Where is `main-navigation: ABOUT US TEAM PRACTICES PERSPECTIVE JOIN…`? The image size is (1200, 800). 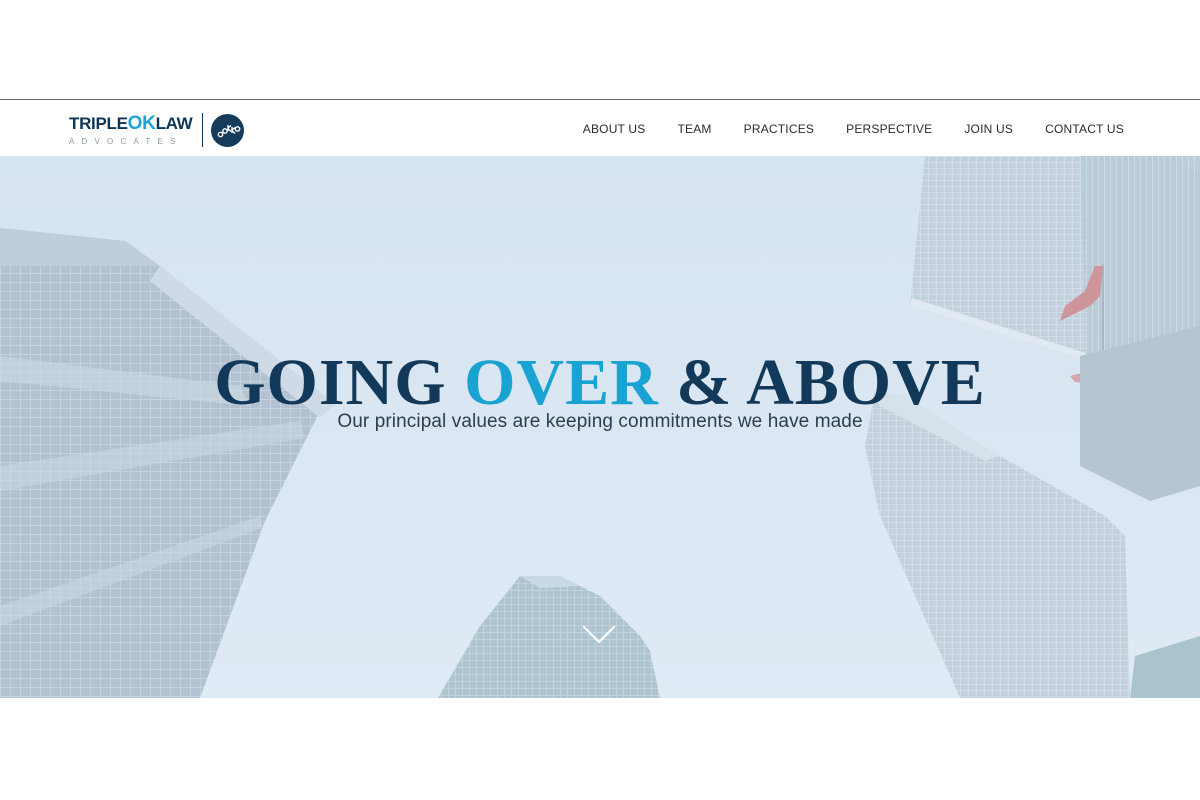 main-navigation: ABOUT US TEAM PRACTICES PERSPECTIVE JOIN… is located at coordinates (853, 128).